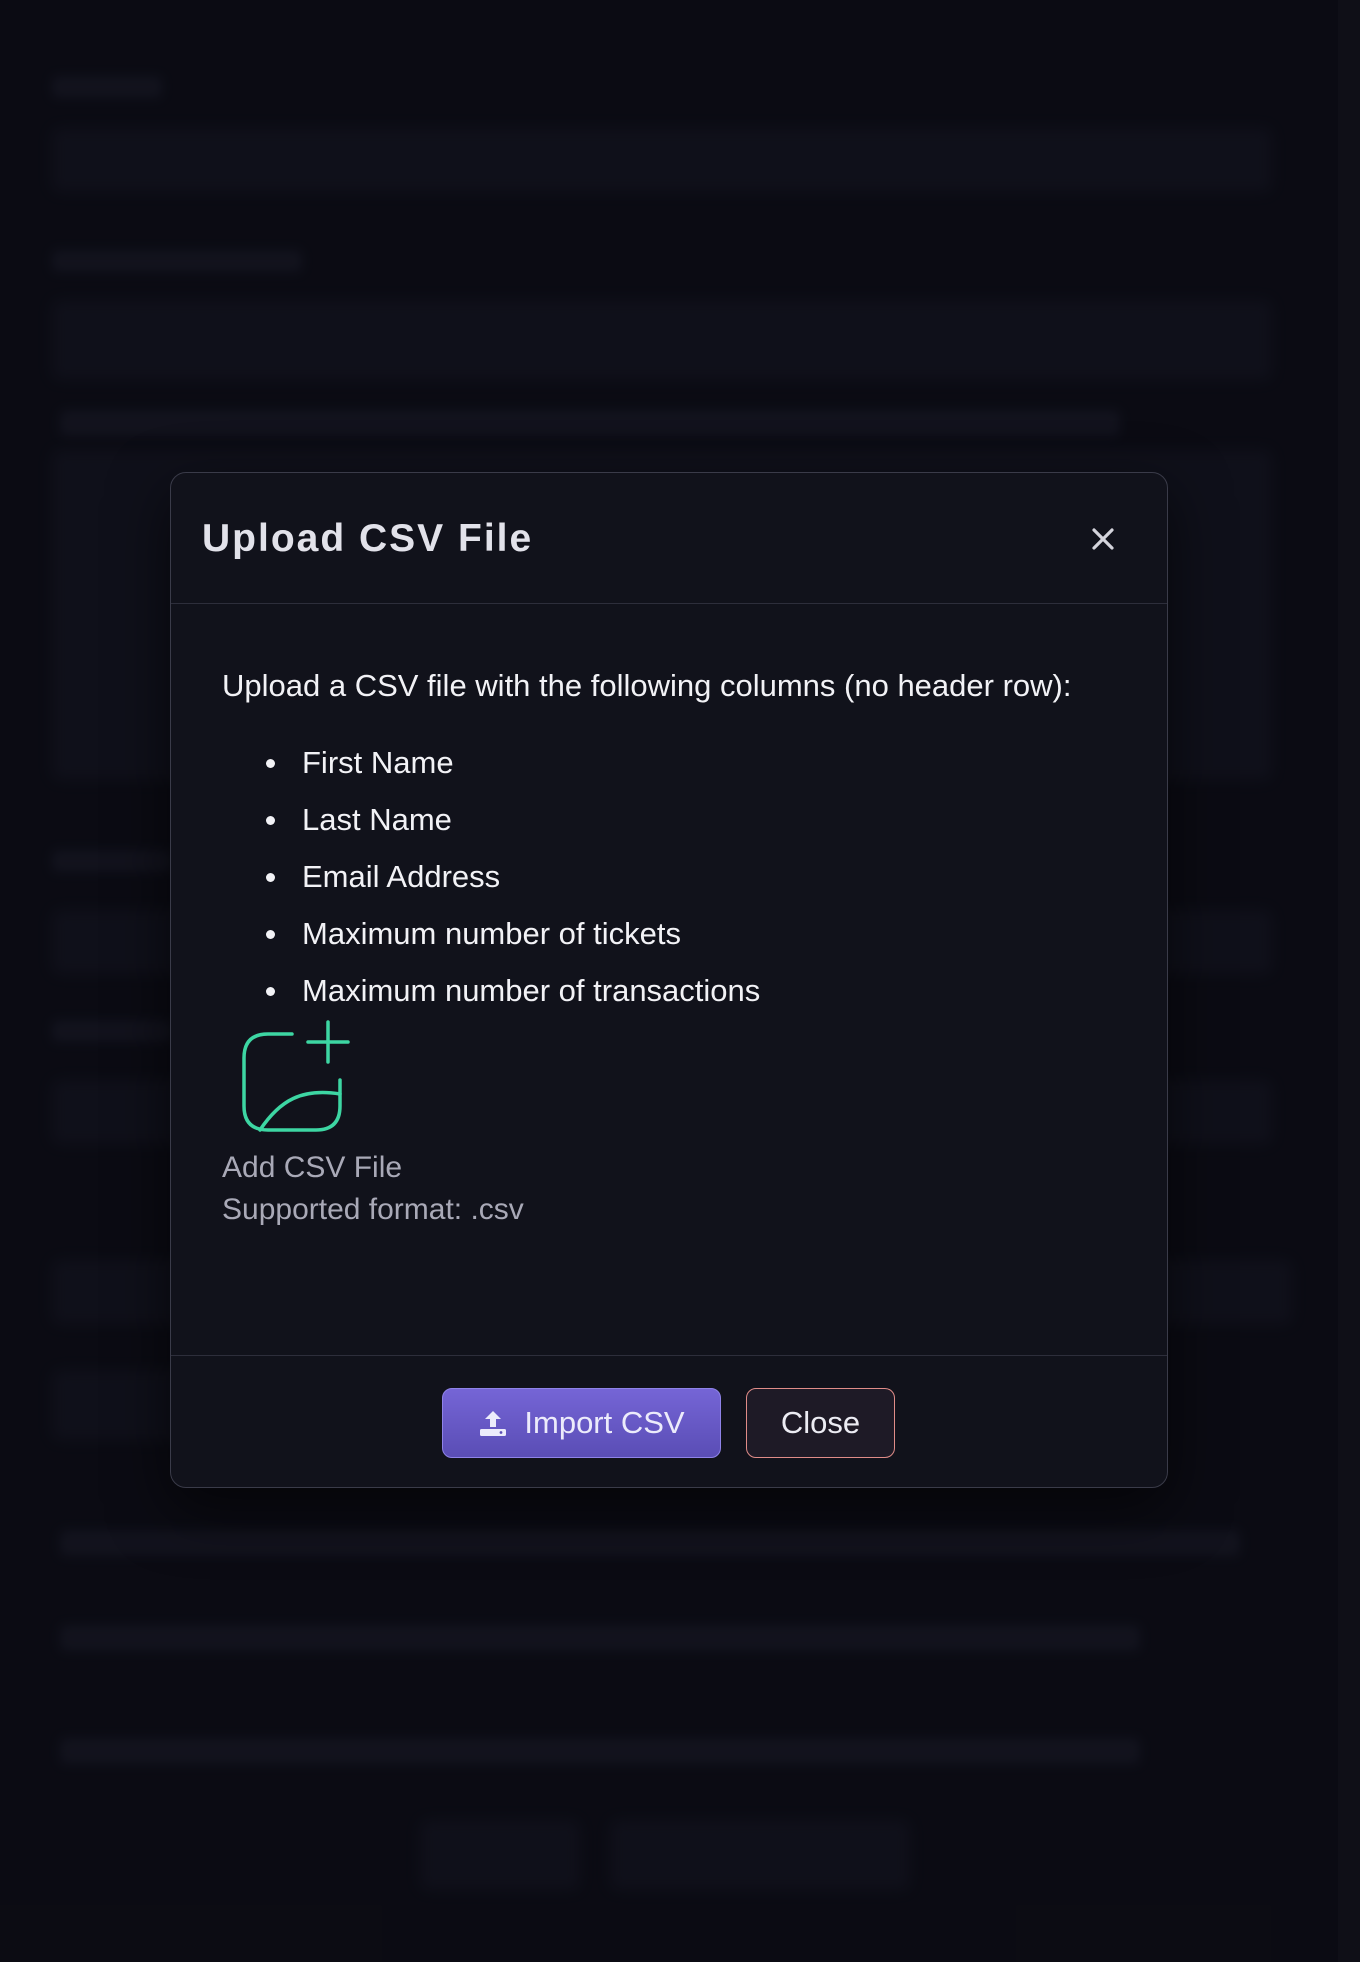  What do you see at coordinates (491, 762) in the screenshot?
I see `list-item: First Name` at bounding box center [491, 762].